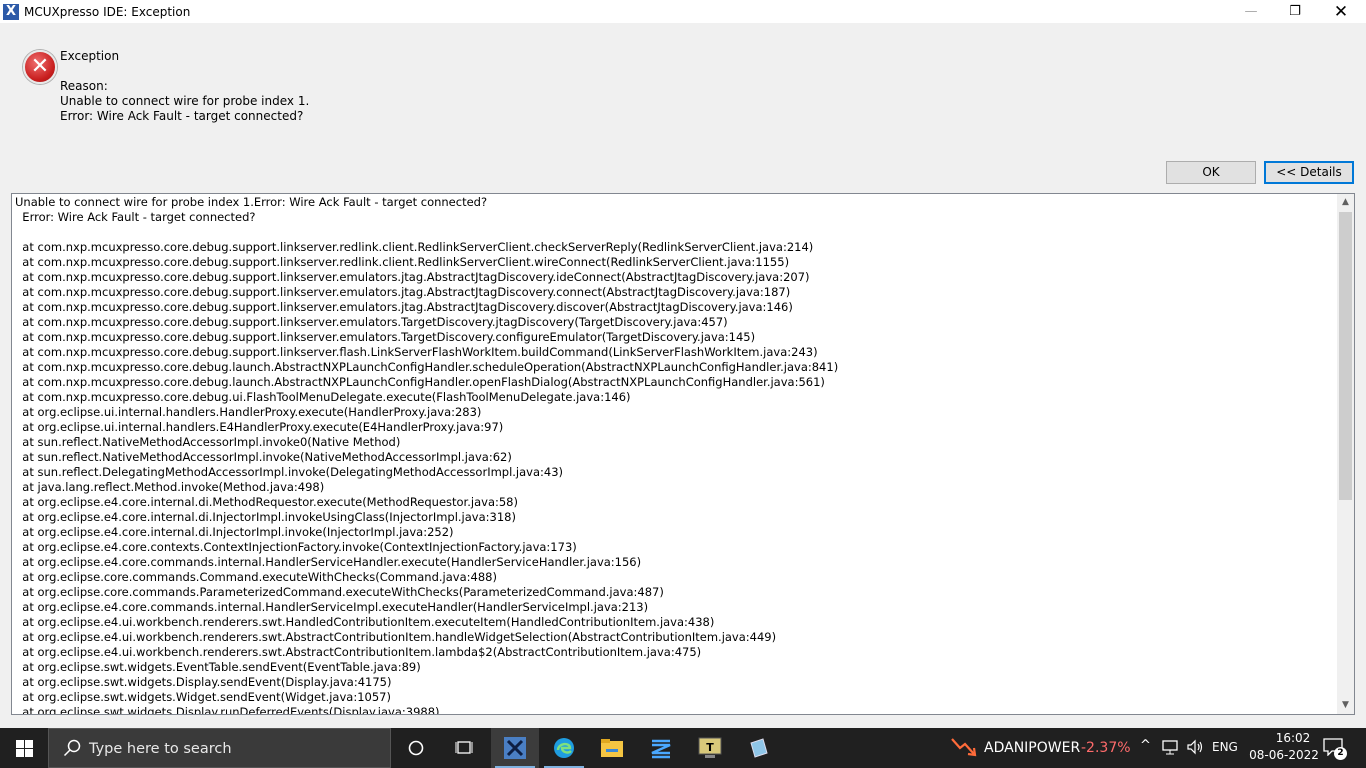 The image size is (1366, 768). What do you see at coordinates (1225, 747) in the screenshot?
I see `language-indicator: ENG` at bounding box center [1225, 747].